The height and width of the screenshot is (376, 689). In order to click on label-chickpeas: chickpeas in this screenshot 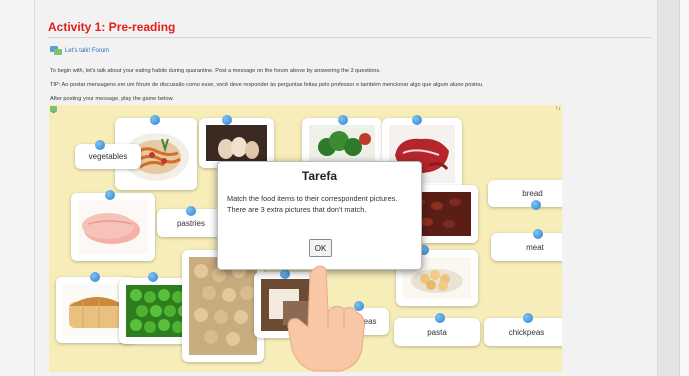, I will do `click(523, 332)`.